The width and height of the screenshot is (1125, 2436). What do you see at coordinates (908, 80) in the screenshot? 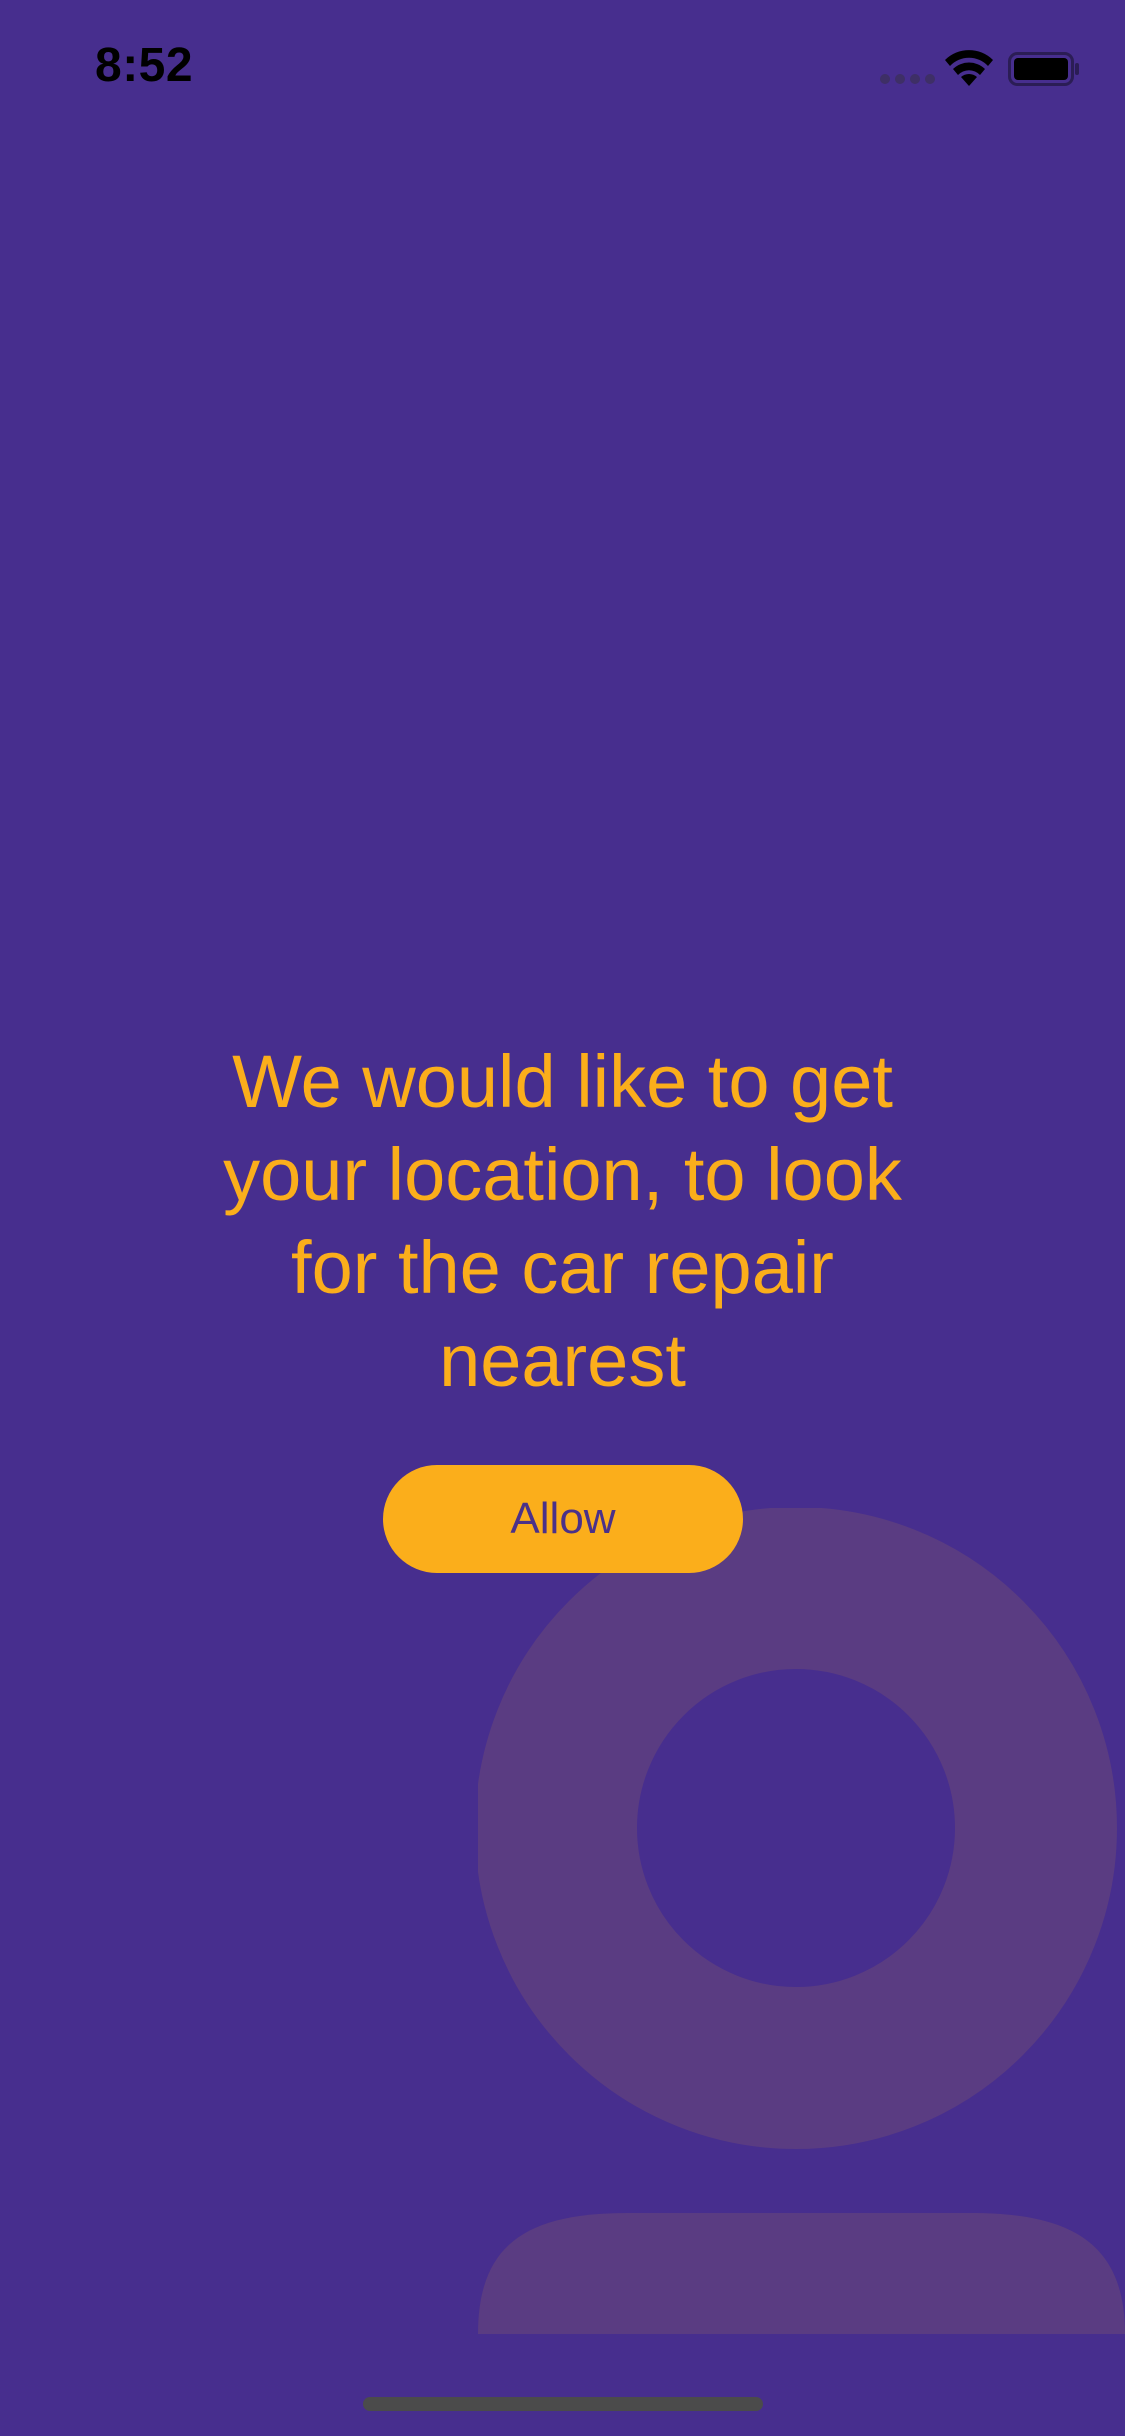
I see `signal-dots-icon` at bounding box center [908, 80].